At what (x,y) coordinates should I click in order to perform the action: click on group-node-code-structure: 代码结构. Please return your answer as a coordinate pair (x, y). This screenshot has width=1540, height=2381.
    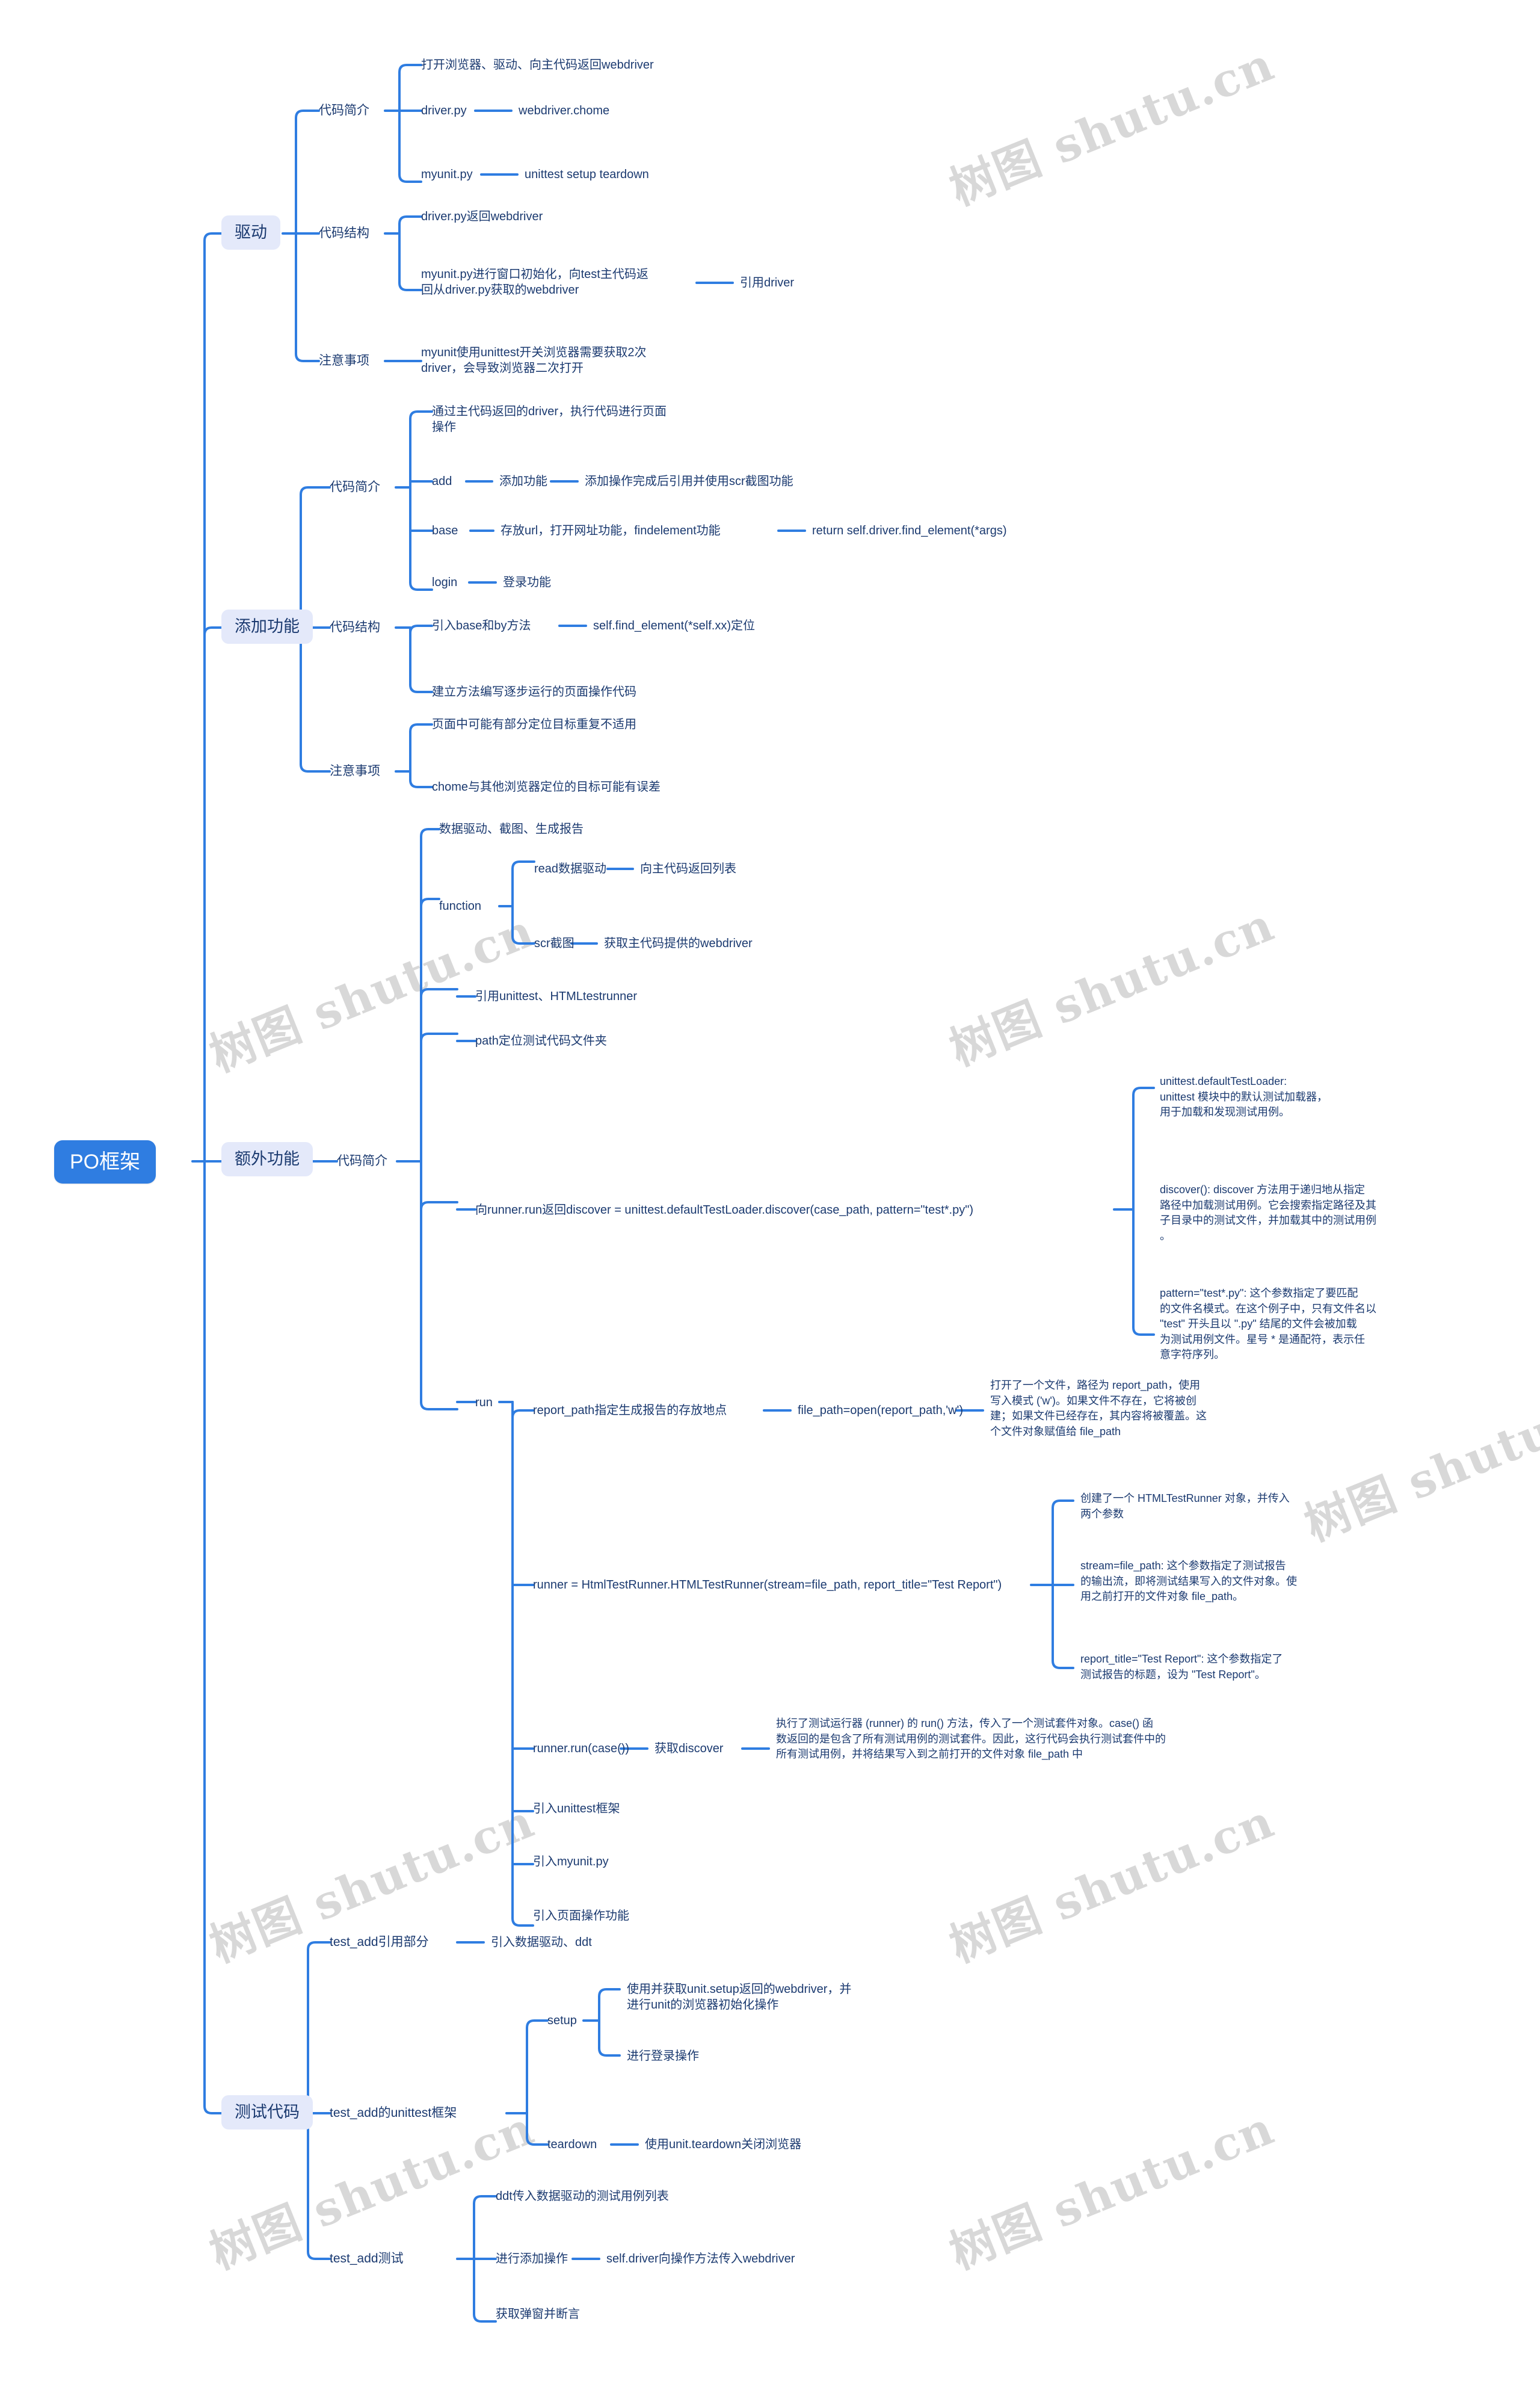
    Looking at the image, I should click on (344, 233).